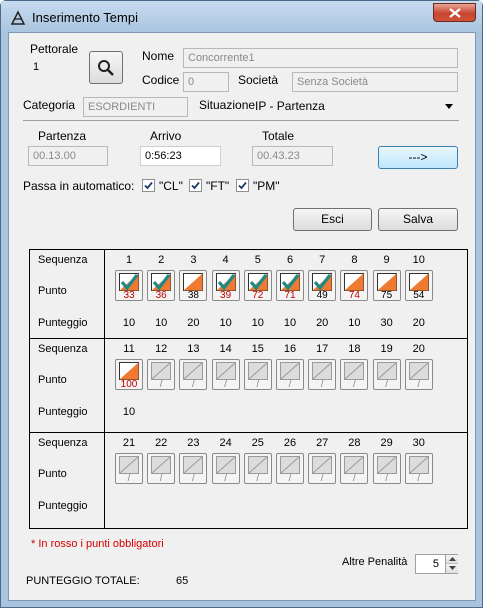 Image resolution: width=483 pixels, height=608 pixels. Describe the element at coordinates (449, 106) in the screenshot. I see `chevron-down-icon` at that location.